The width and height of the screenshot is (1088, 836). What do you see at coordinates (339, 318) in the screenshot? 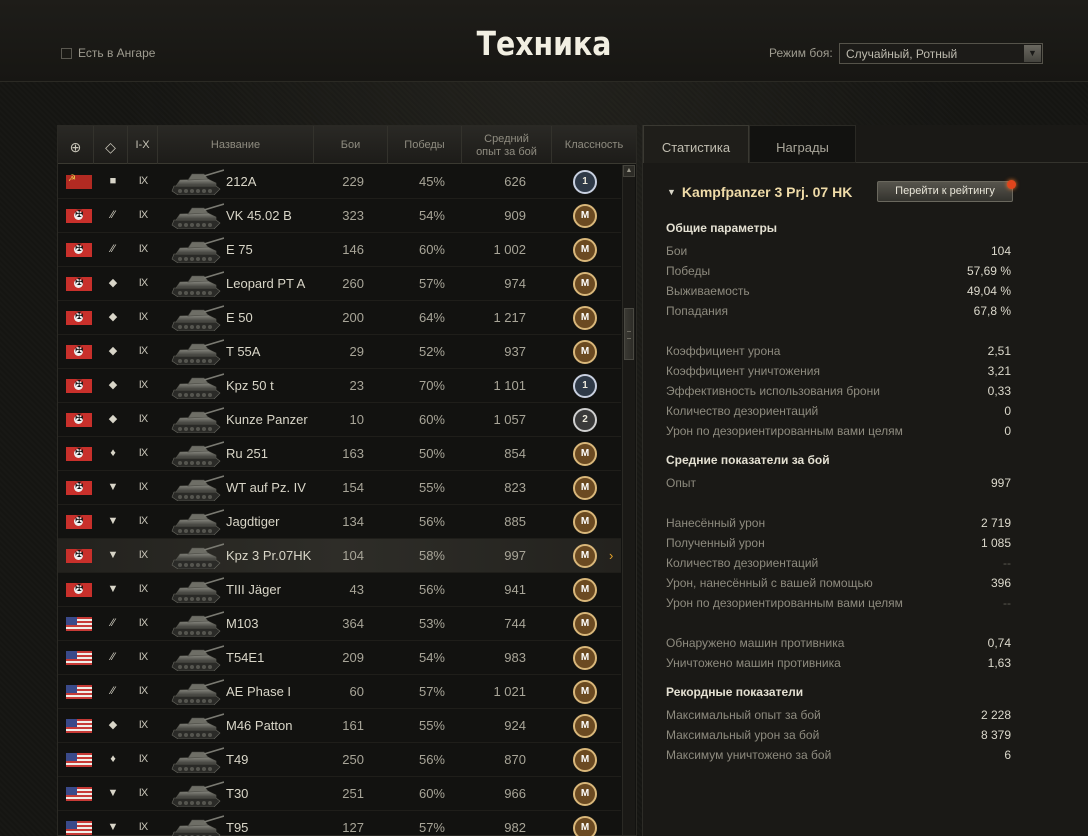
I see `table-row: ◆ IX E 50 200 64% 1 217 M` at bounding box center [339, 318].